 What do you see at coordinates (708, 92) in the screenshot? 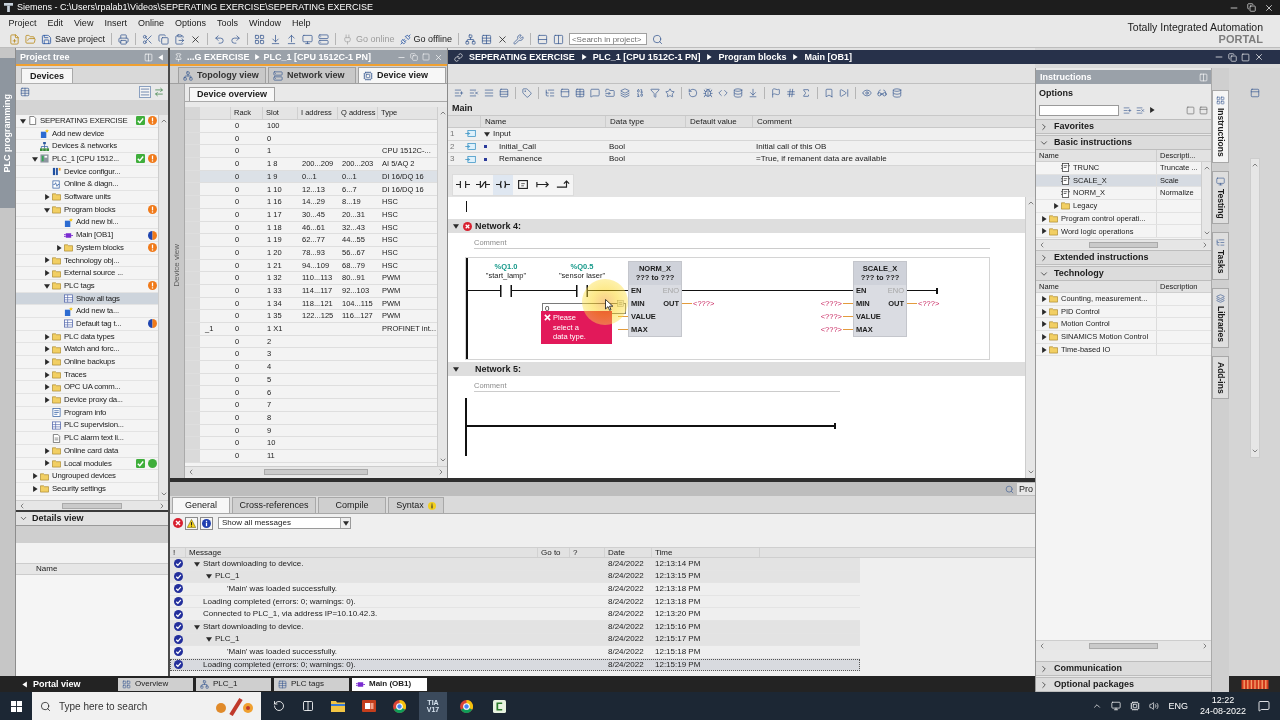
I see `bug-icon` at bounding box center [708, 92].